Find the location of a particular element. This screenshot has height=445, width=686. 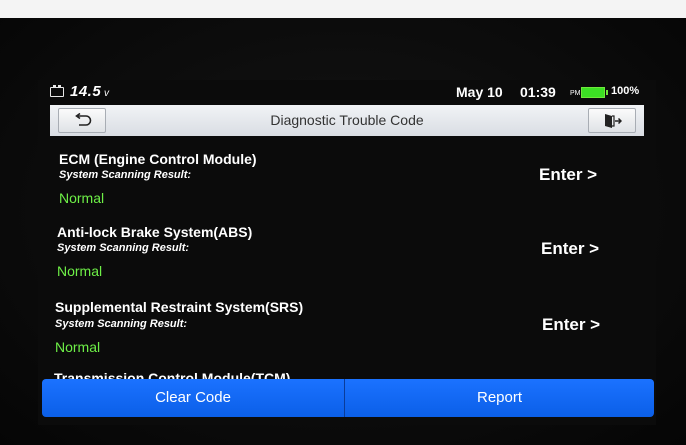

system-name: Anti-lock Brake System(ABS) is located at coordinates (155, 232).